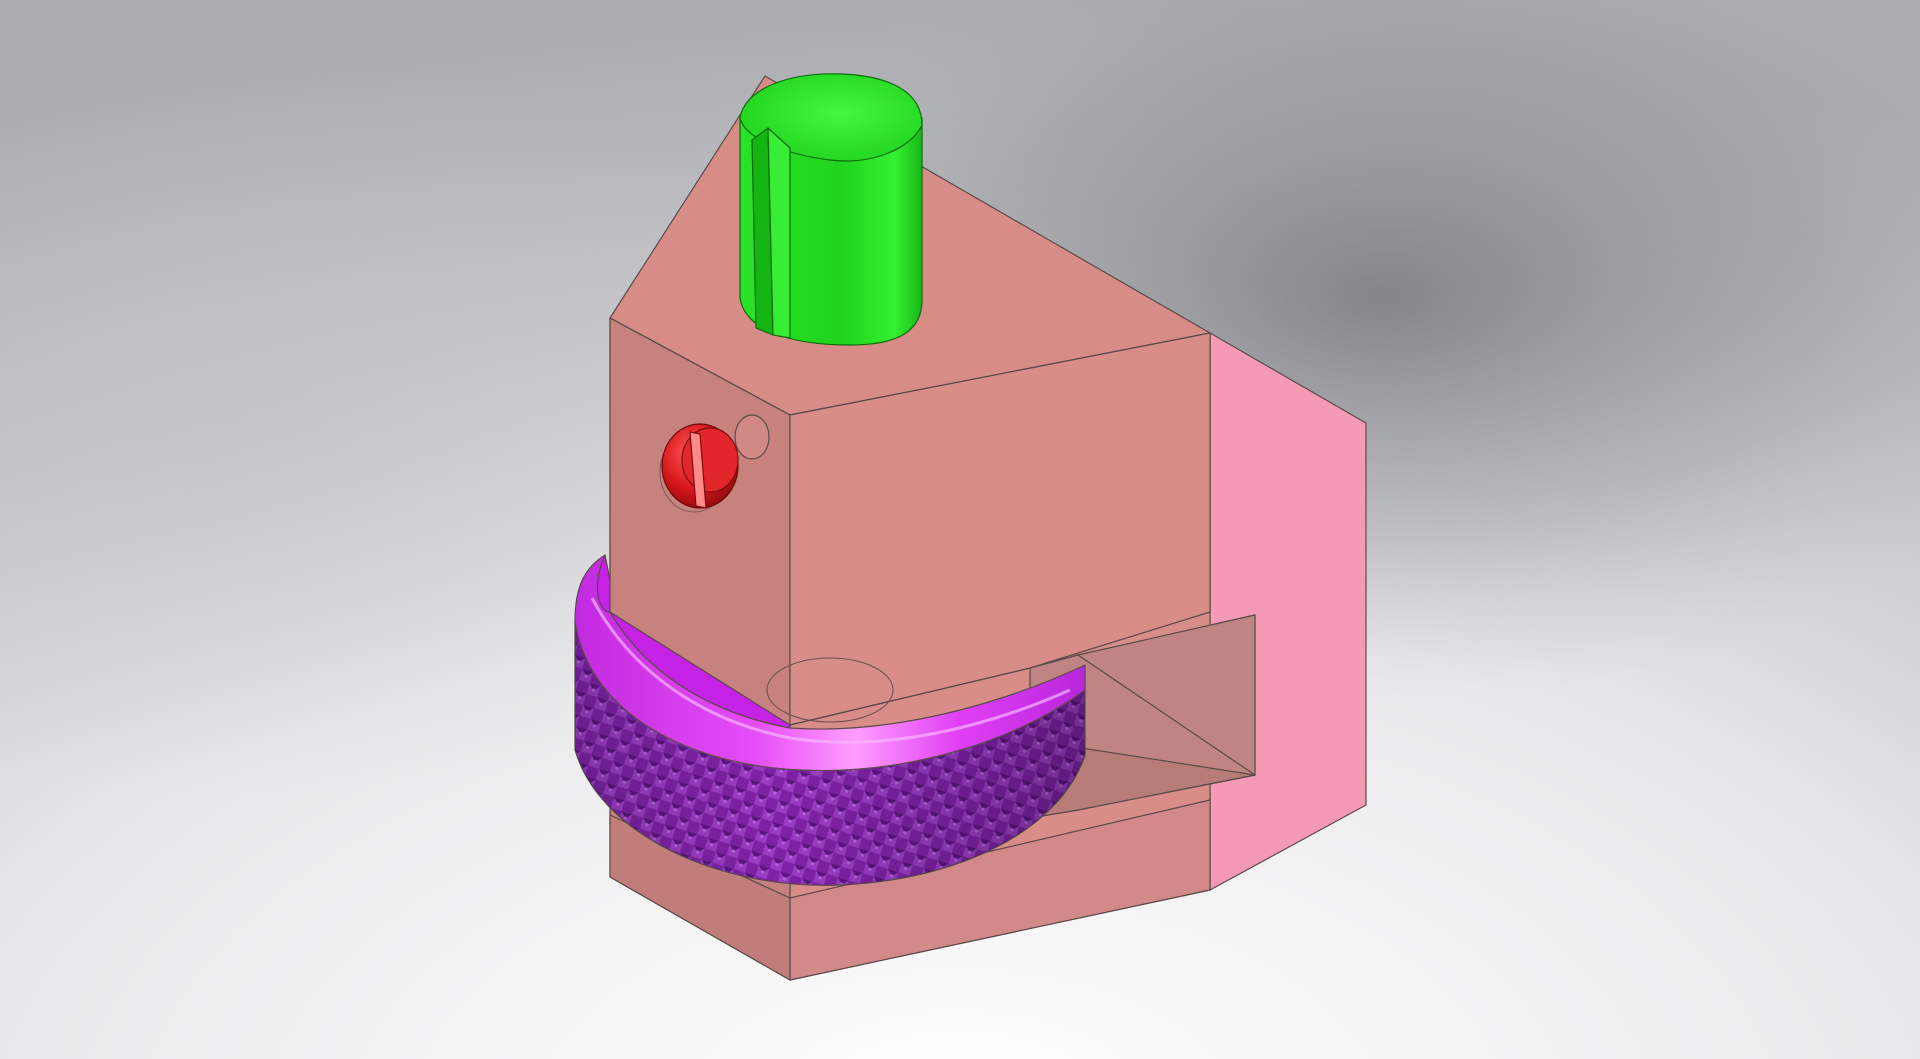 Image resolution: width=1920 pixels, height=1059 pixels. Describe the element at coordinates (831, 209) in the screenshot. I see `adjustment-knob` at that location.